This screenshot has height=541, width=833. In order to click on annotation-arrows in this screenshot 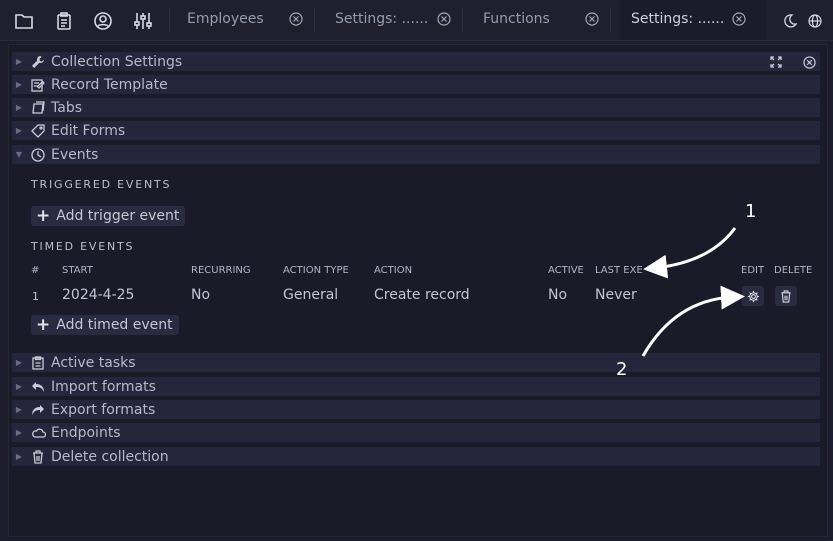, I will do `click(693, 292)`.